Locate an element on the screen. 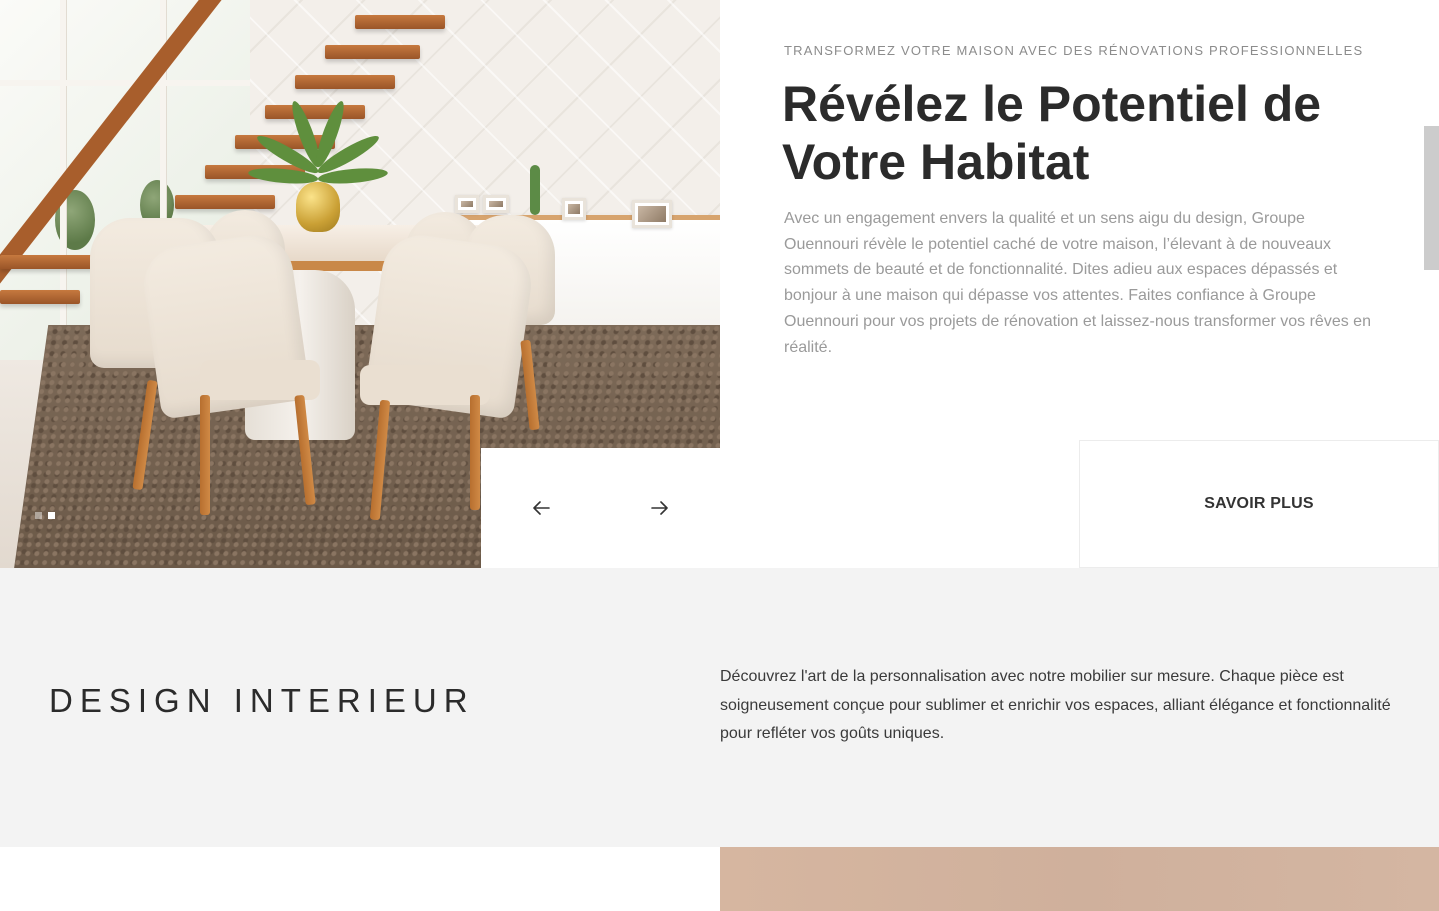 This screenshot has height=911, width=1439. arrow-right-icon is located at coordinates (659, 508).